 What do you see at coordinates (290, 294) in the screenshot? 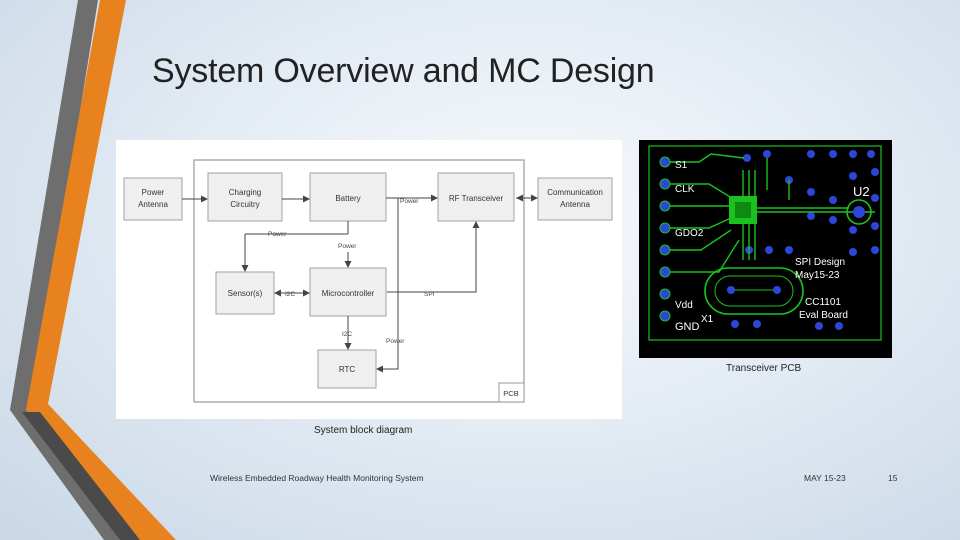
I see `label-i2c-sensor: I2C` at bounding box center [290, 294].